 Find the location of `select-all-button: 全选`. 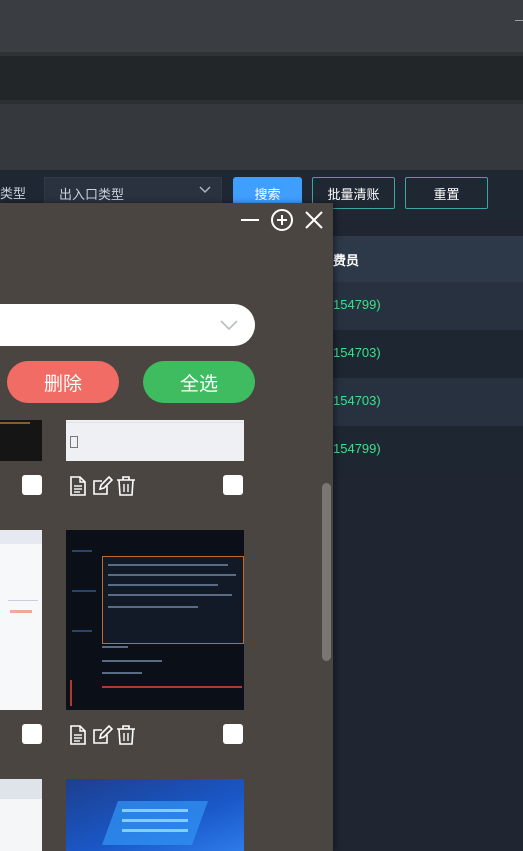

select-all-button: 全选 is located at coordinates (199, 382).